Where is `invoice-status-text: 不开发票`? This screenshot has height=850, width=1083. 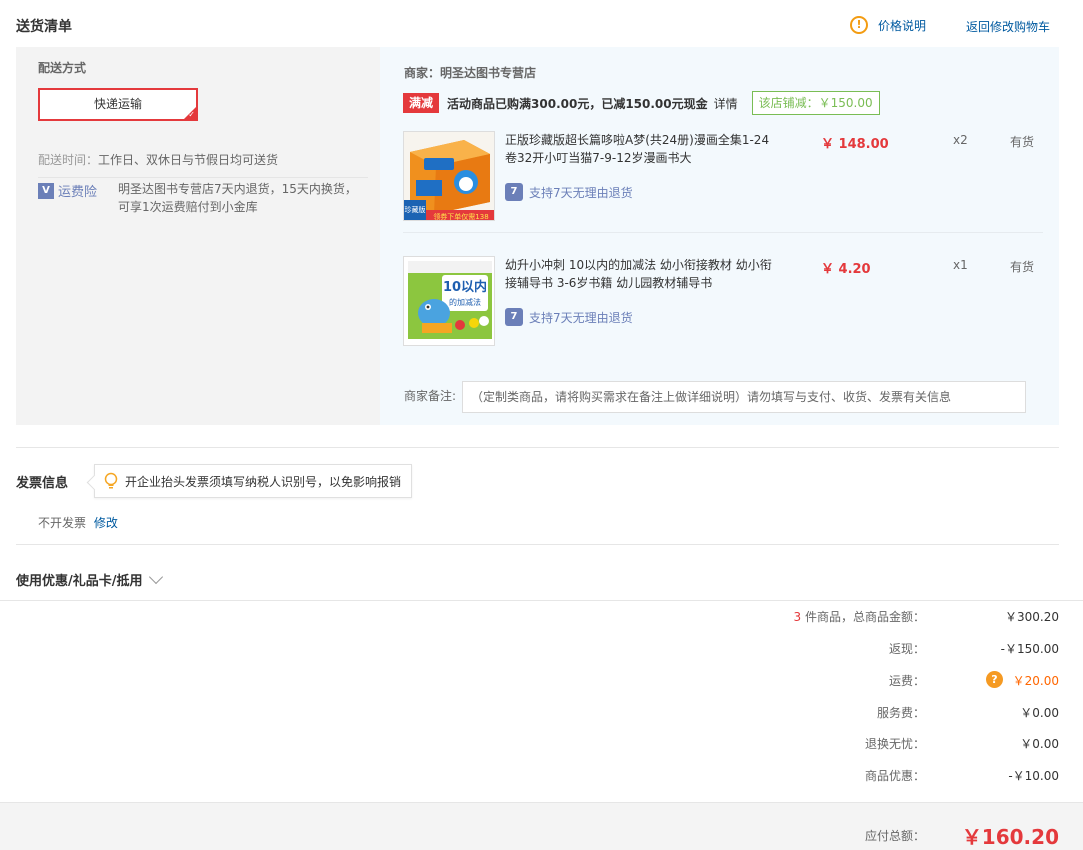 invoice-status-text: 不开发票 is located at coordinates (62, 523).